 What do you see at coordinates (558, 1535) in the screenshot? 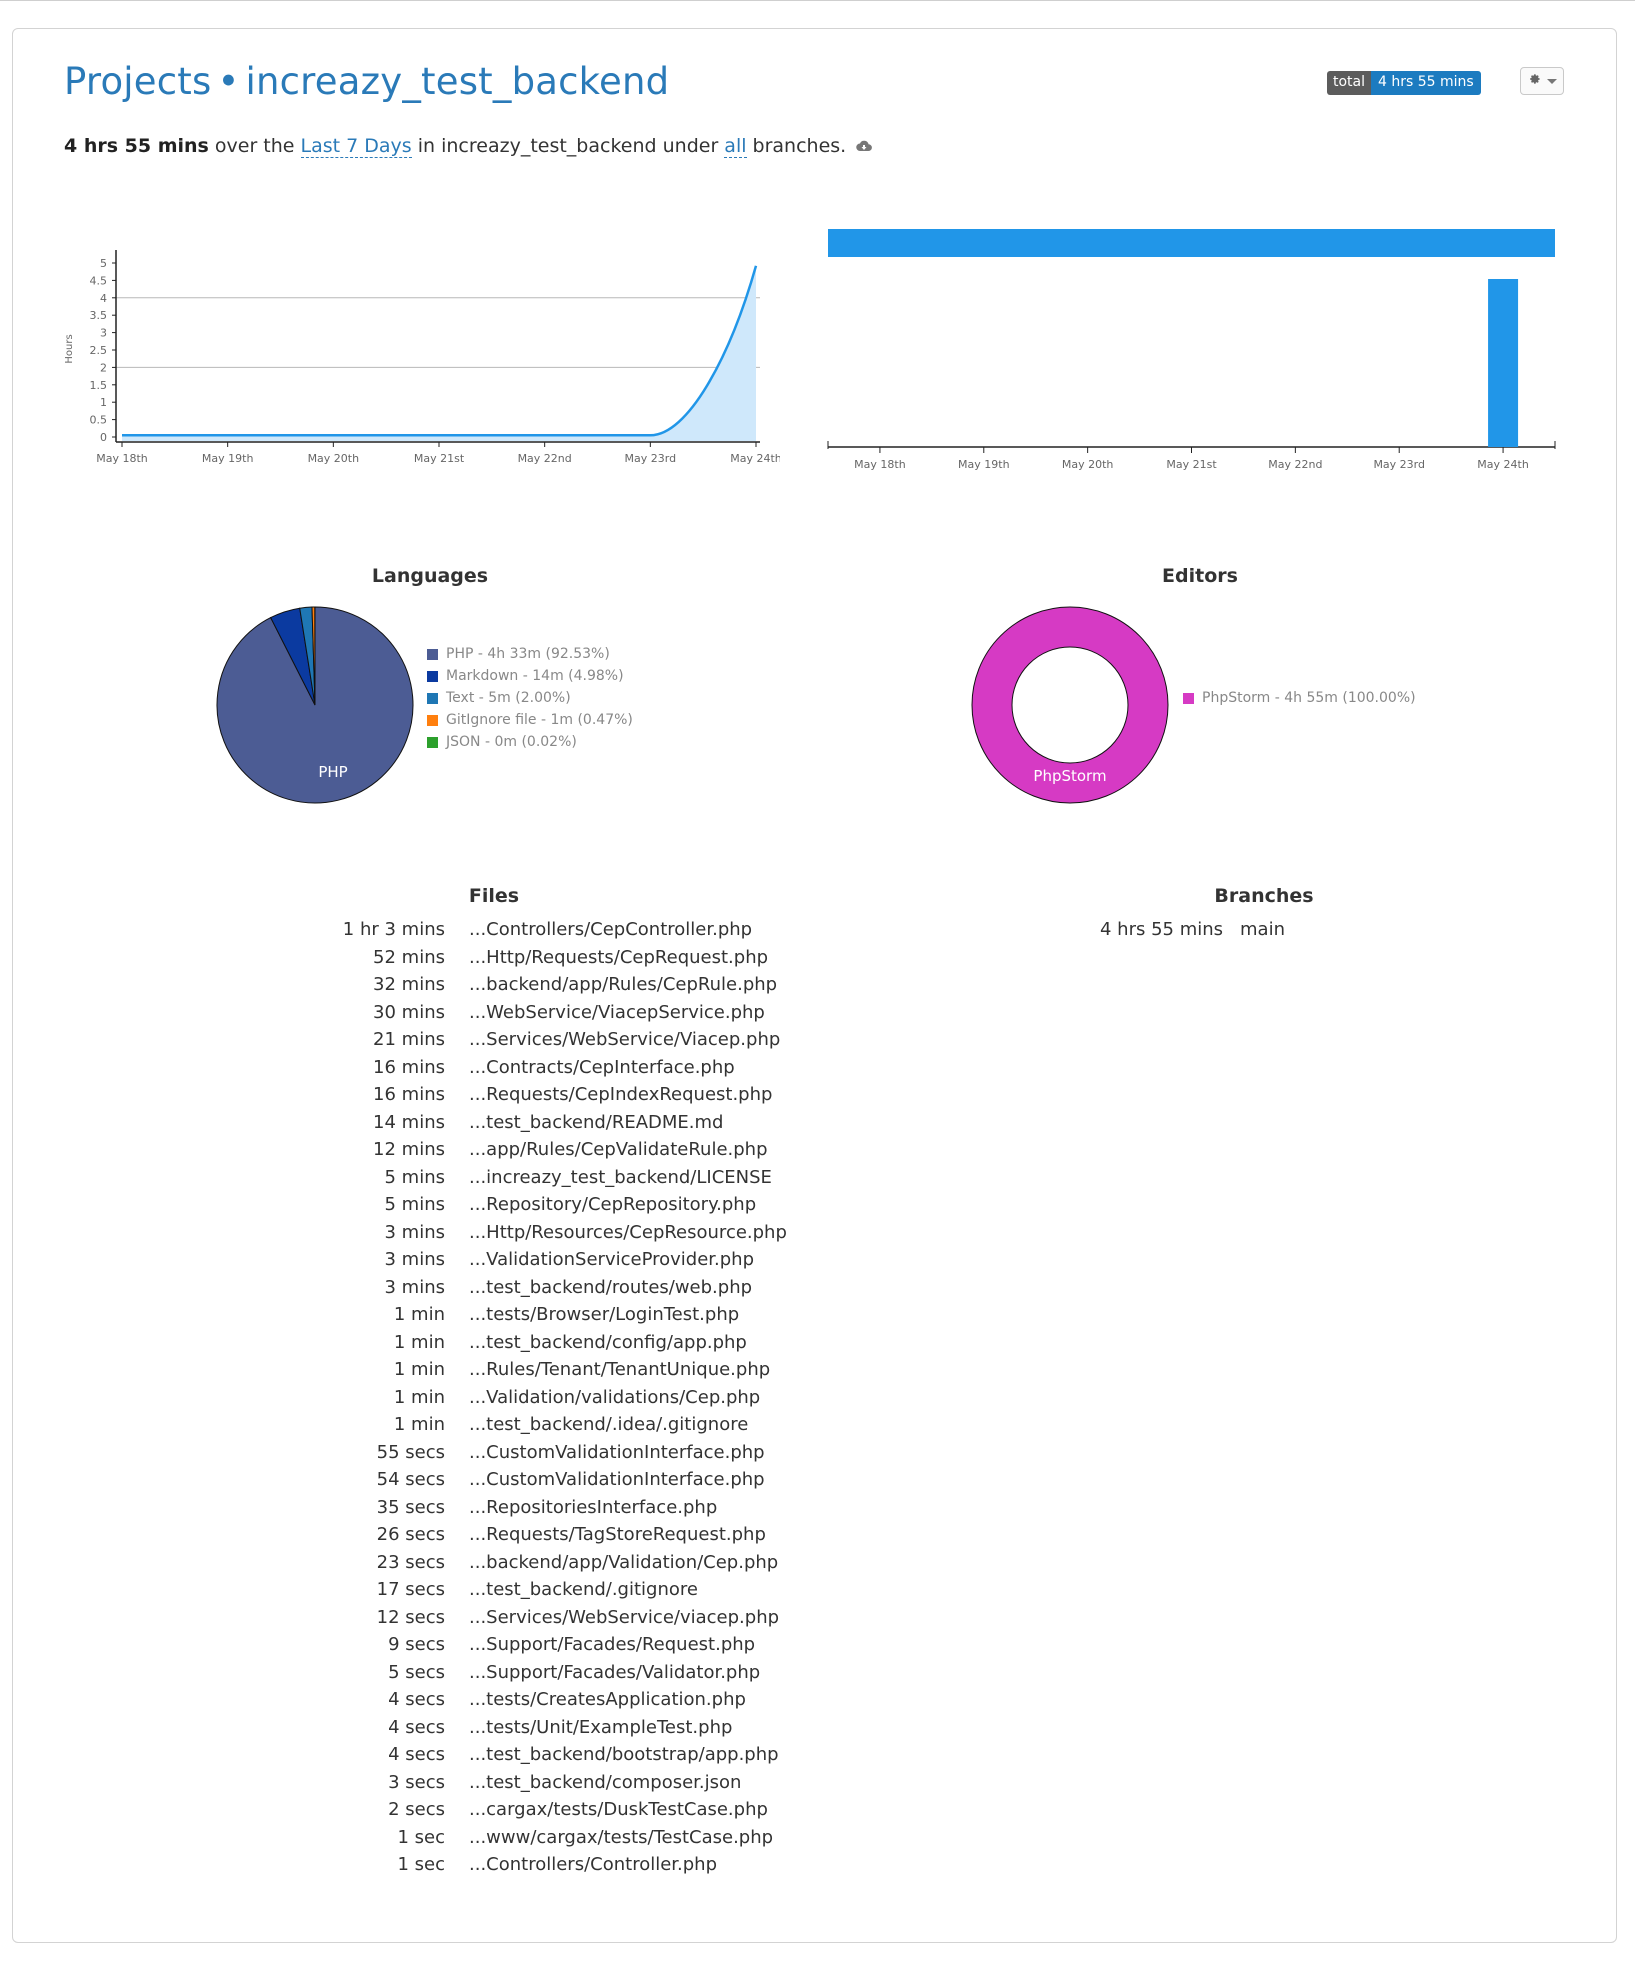
I see `files-row: 26 secs ...Requests/TagStoreRequest.php` at bounding box center [558, 1535].